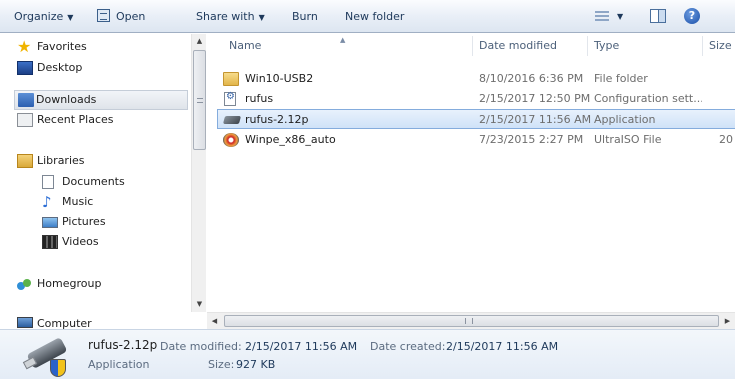 This screenshot has height=379, width=735. I want to click on file-name: rufus-2.12p, so click(277, 119).